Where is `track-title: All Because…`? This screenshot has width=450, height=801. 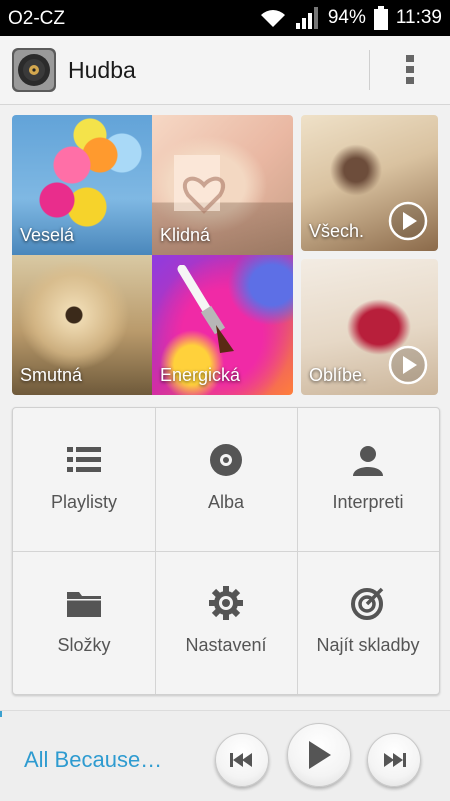 track-title: All Because… is located at coordinates (93, 760).